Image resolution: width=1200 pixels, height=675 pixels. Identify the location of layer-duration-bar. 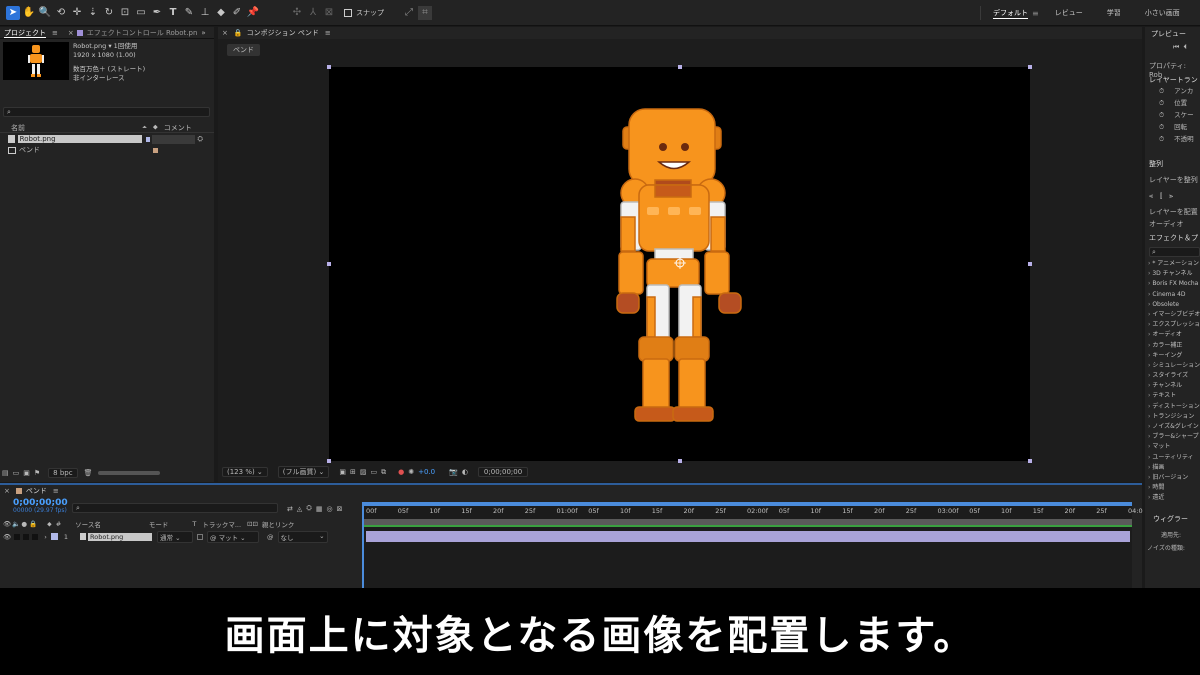
(748, 536).